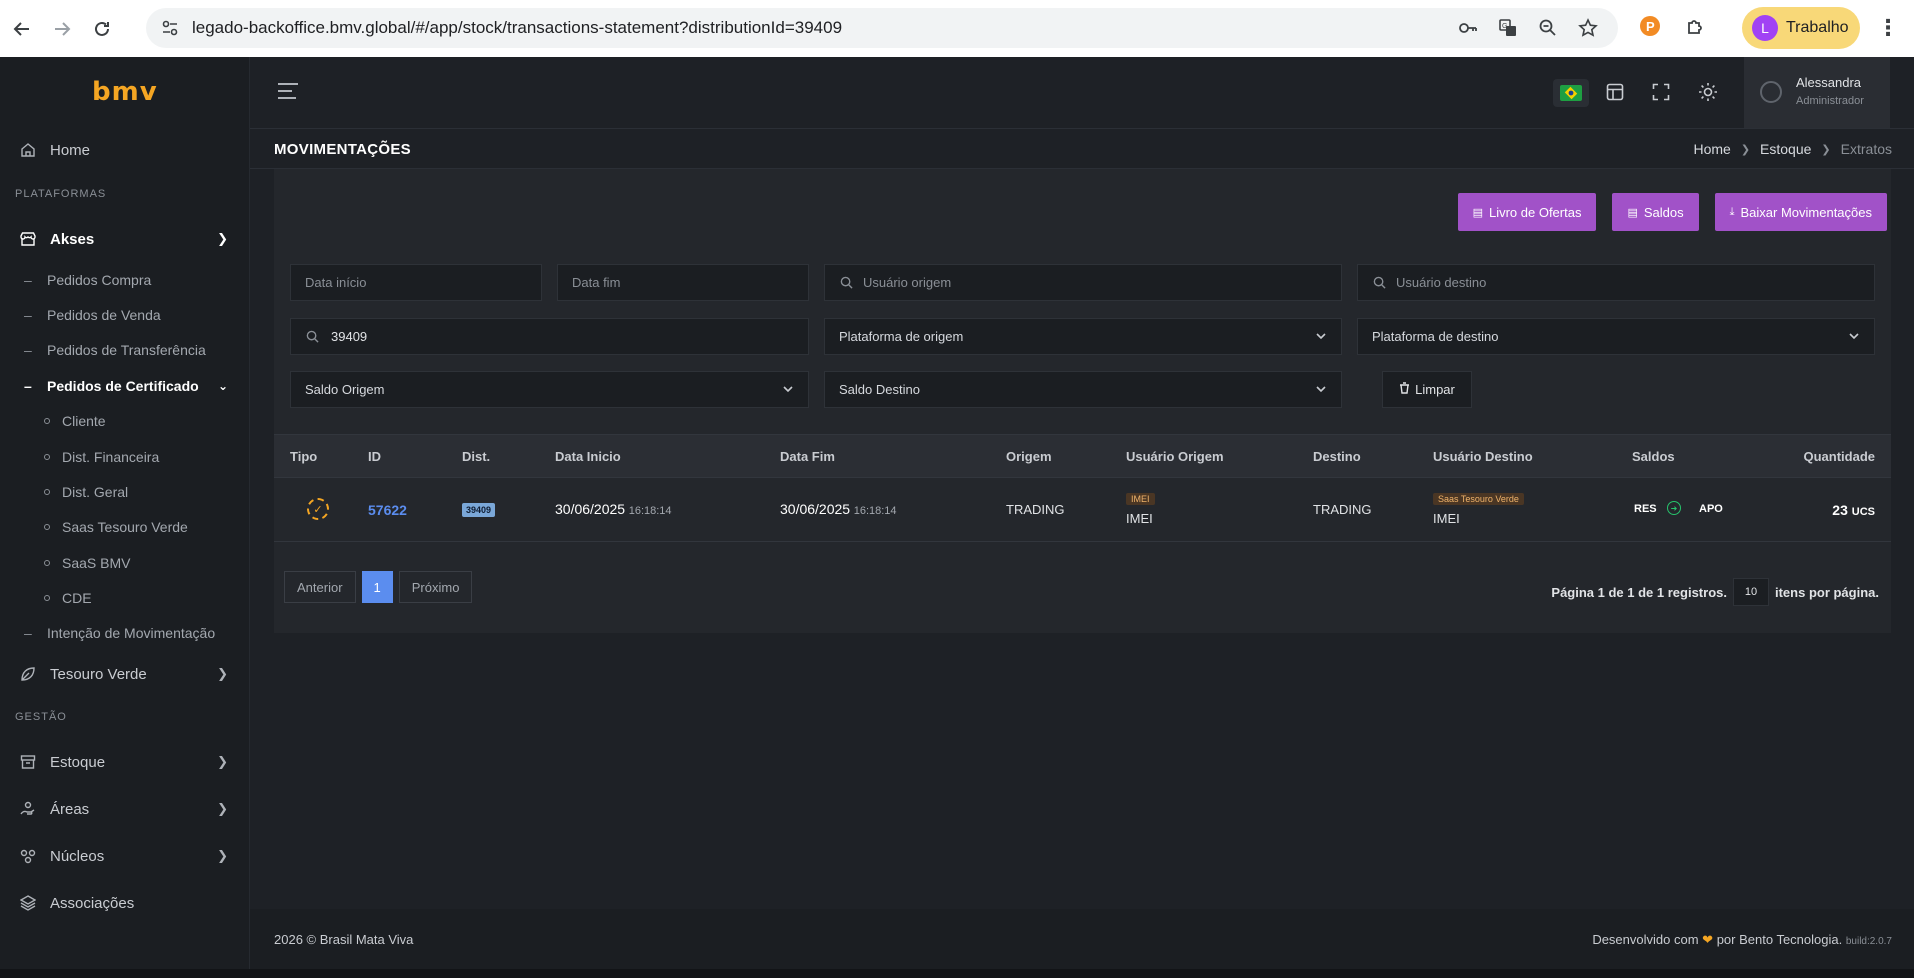 The image size is (1914, 978). What do you see at coordinates (479, 510) in the screenshot?
I see `dist-badge: 39409` at bounding box center [479, 510].